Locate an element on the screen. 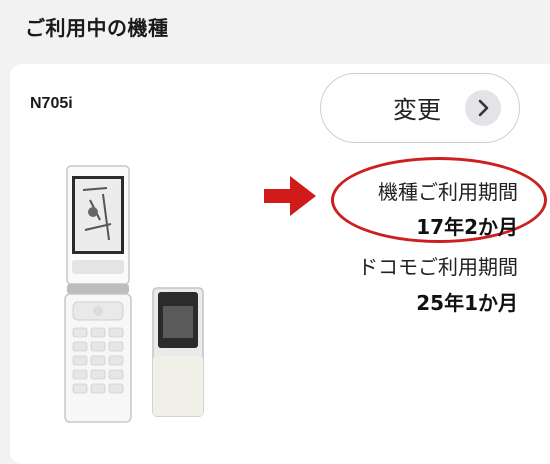 The height and width of the screenshot is (464, 550). chevron-right-icon is located at coordinates (483, 108).